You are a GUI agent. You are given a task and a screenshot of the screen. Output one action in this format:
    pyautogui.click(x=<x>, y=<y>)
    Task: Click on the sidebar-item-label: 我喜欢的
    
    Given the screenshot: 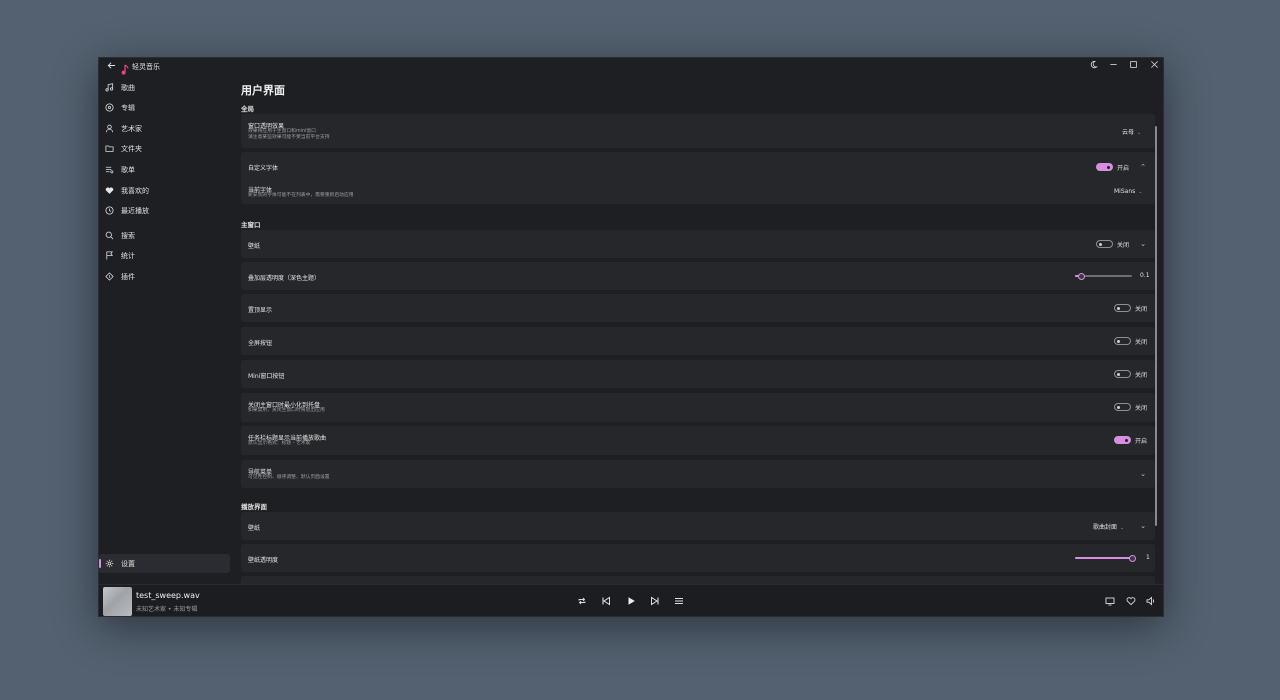 What is the action you would take?
    pyautogui.click(x=135, y=190)
    